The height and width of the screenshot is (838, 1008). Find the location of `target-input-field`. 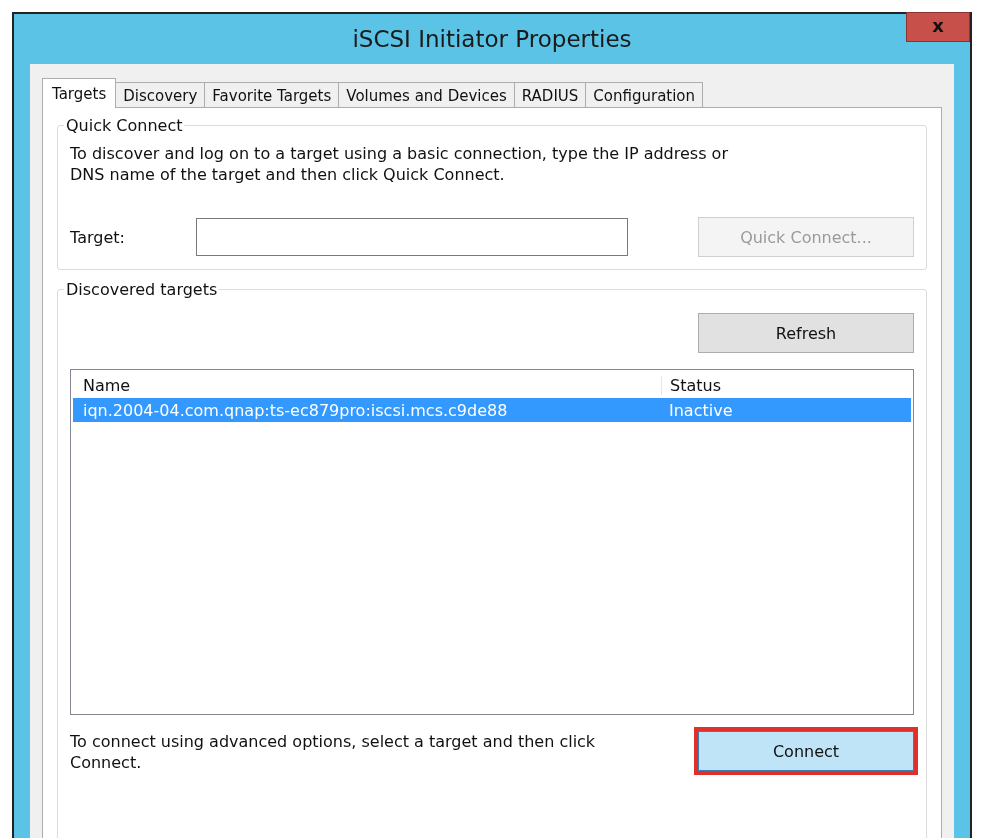

target-input-field is located at coordinates (412, 237).